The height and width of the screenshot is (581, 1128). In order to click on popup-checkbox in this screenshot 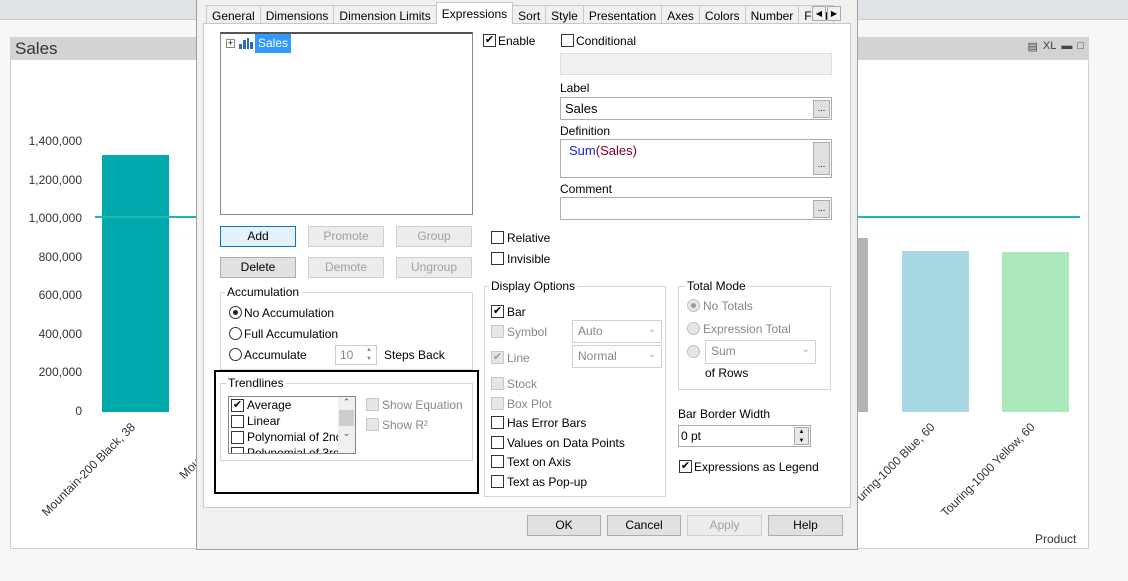, I will do `click(497, 481)`.